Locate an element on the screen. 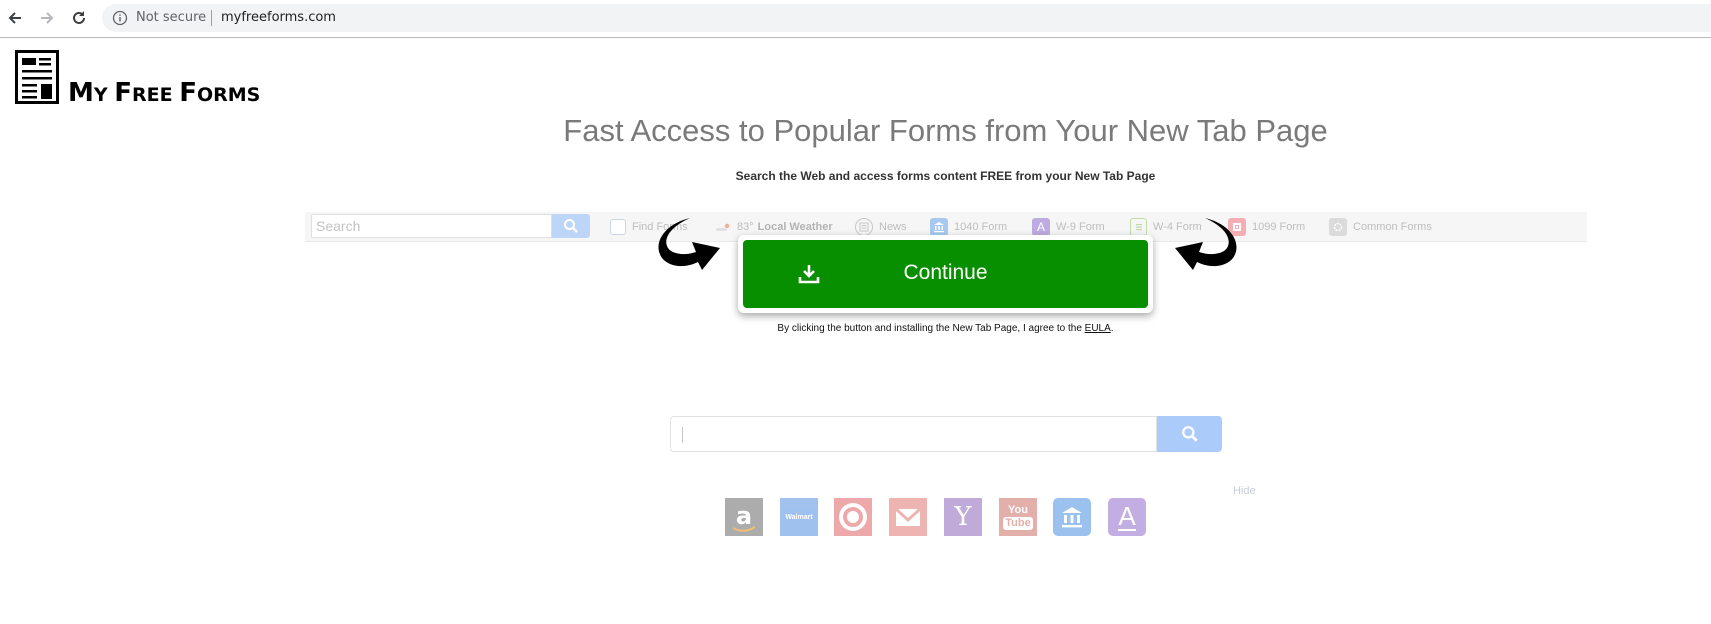  logo-letter: M is located at coordinates (81, 93).